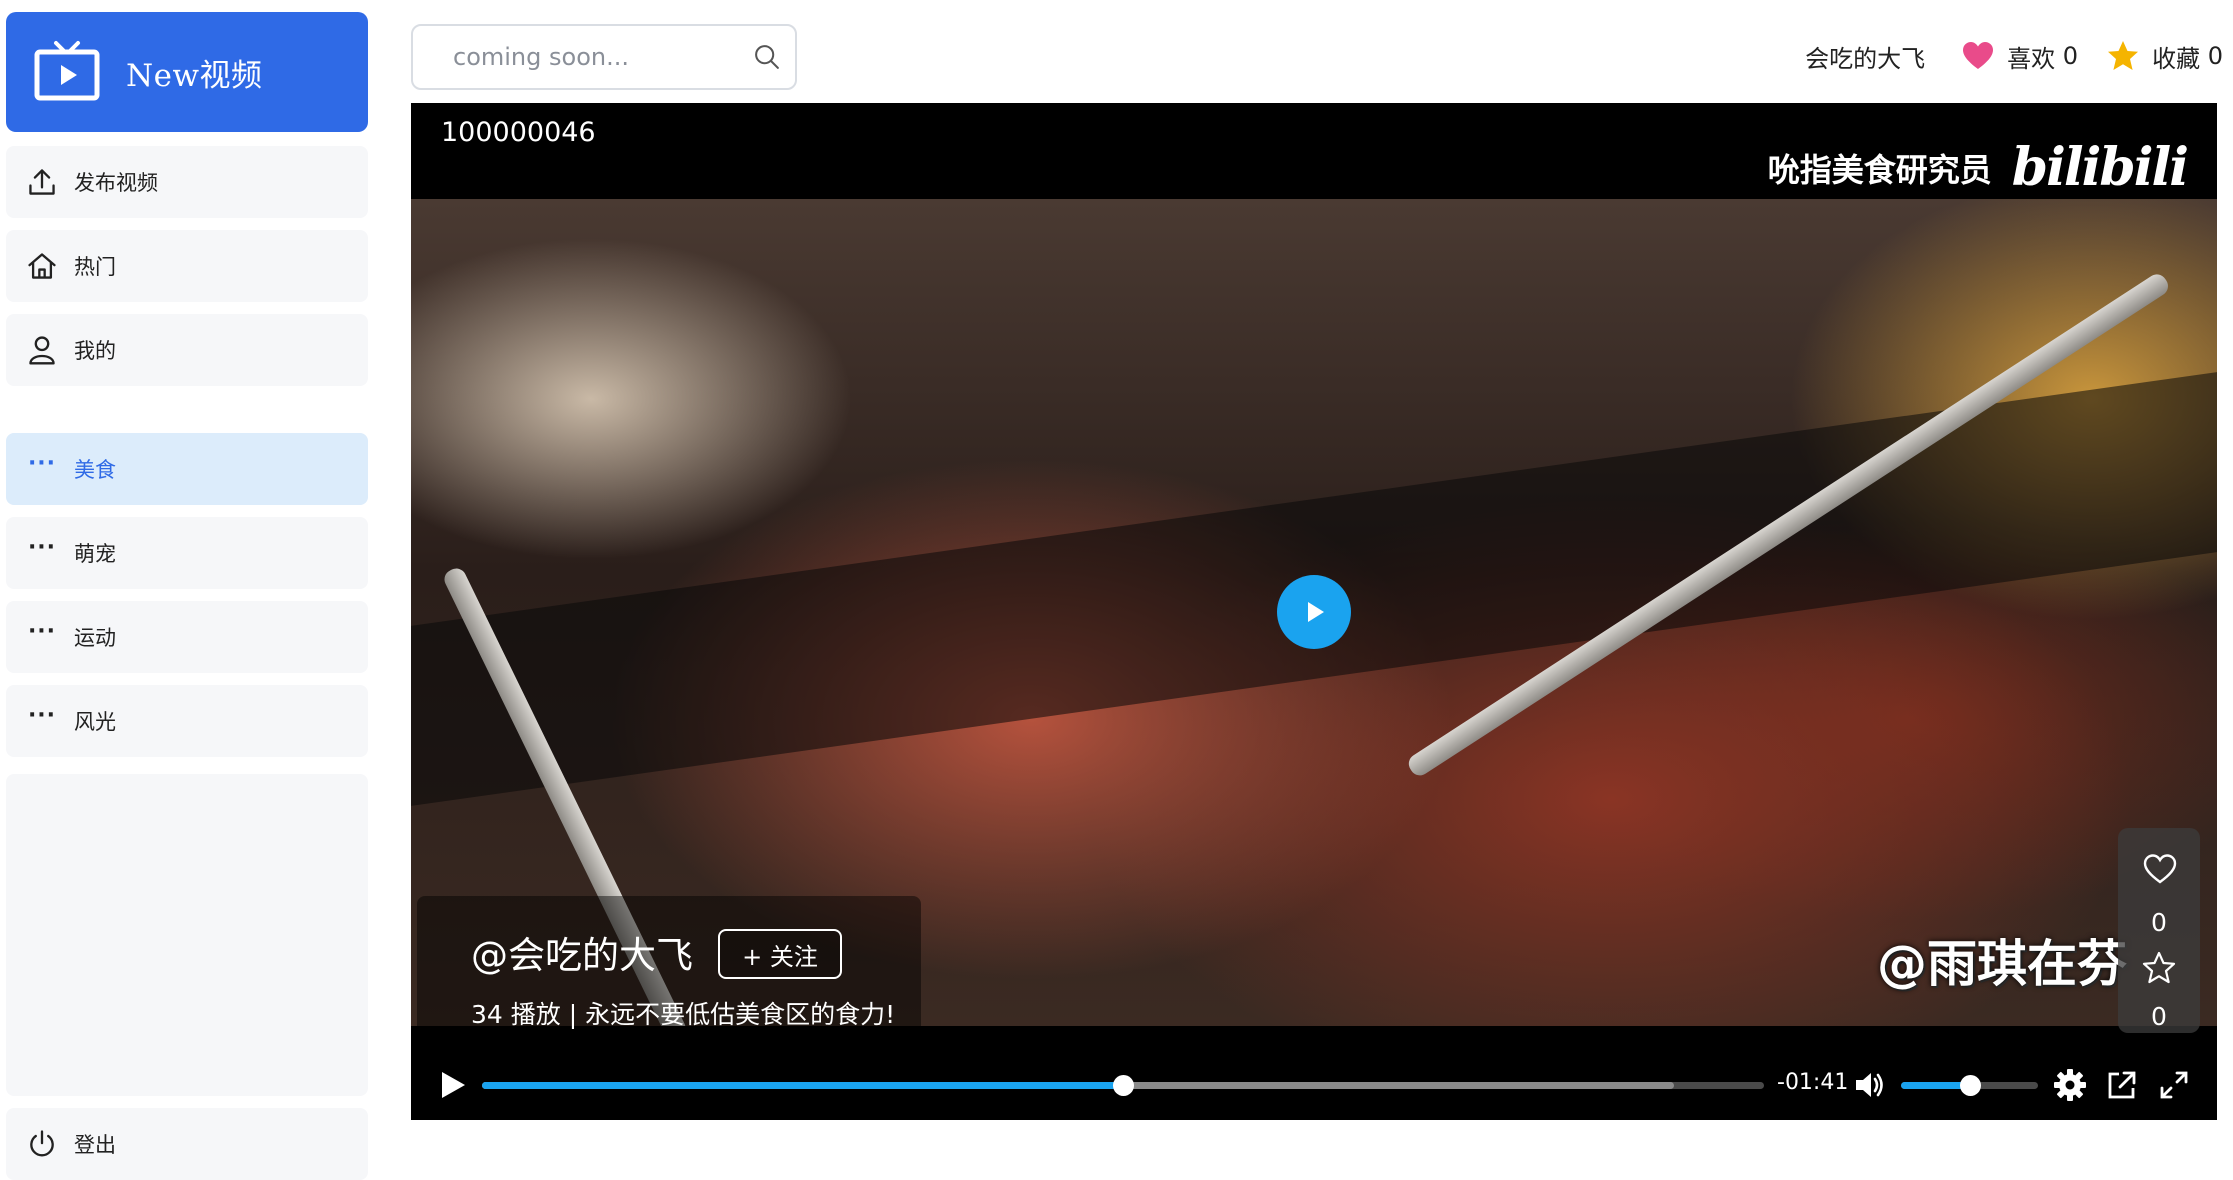  What do you see at coordinates (1813, 1082) in the screenshot?
I see `time-remaining: -01:41` at bounding box center [1813, 1082].